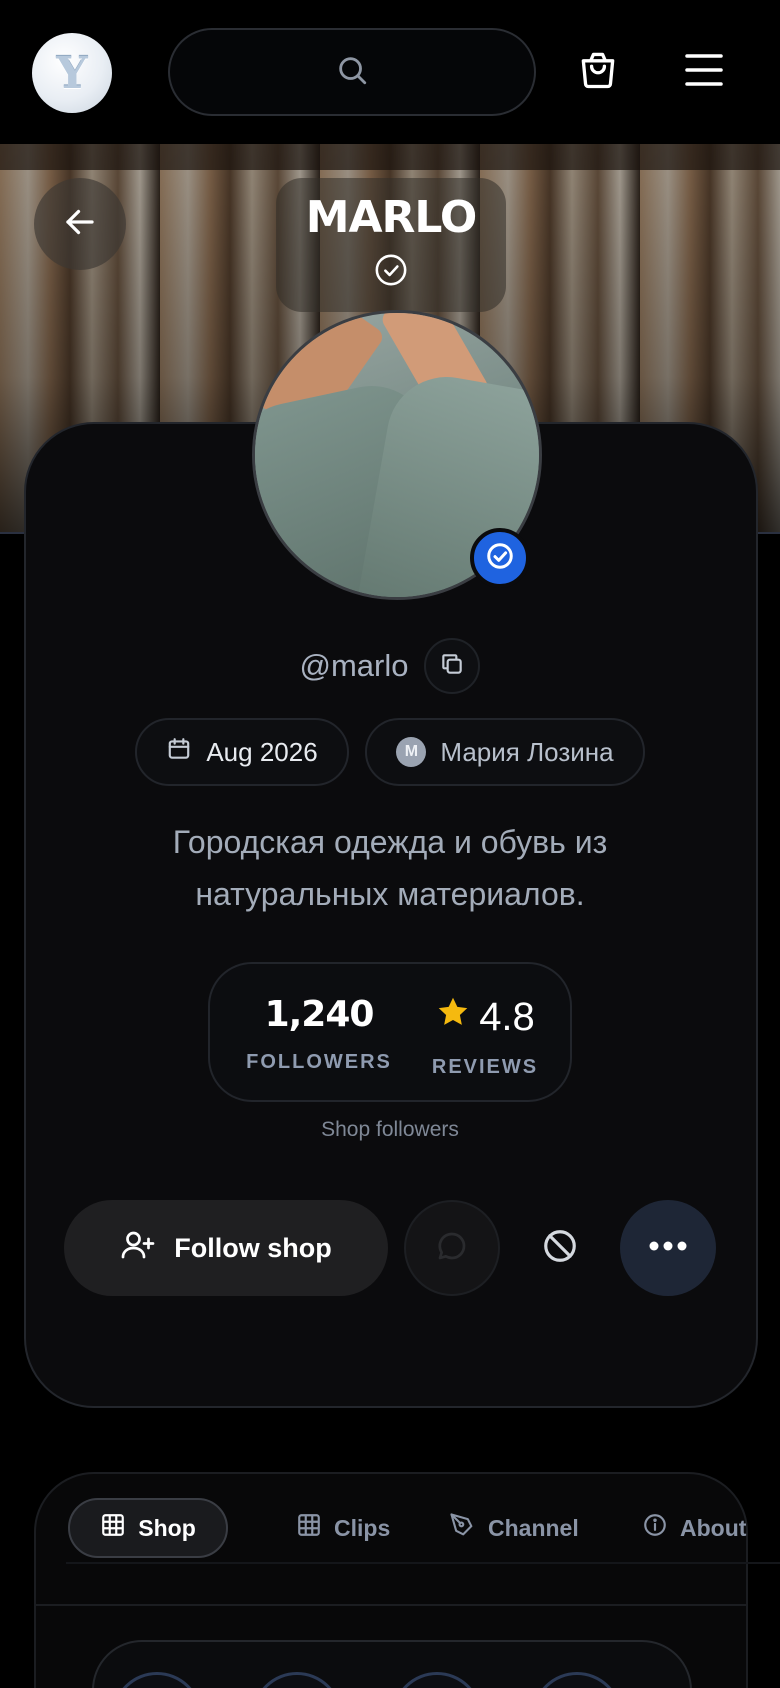 Image resolution: width=780 pixels, height=1688 pixels. What do you see at coordinates (167, 1527) in the screenshot?
I see `tab-shop-label: Shop` at bounding box center [167, 1527].